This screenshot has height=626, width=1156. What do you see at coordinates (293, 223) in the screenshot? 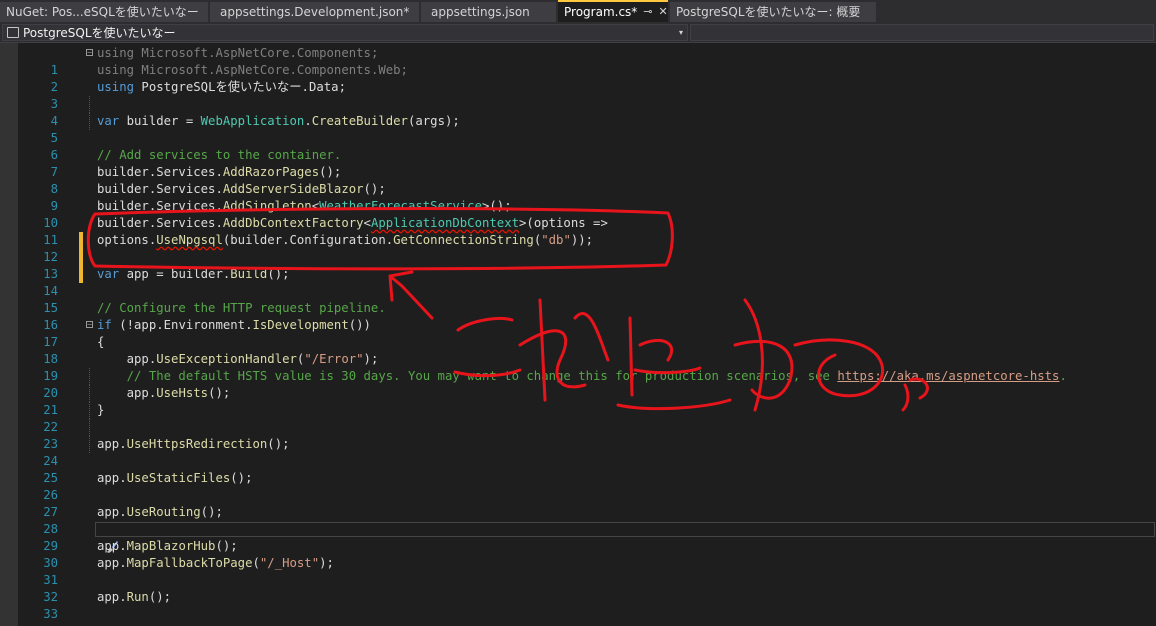
I see `method-name: AddDbContextFactory` at bounding box center [293, 223].